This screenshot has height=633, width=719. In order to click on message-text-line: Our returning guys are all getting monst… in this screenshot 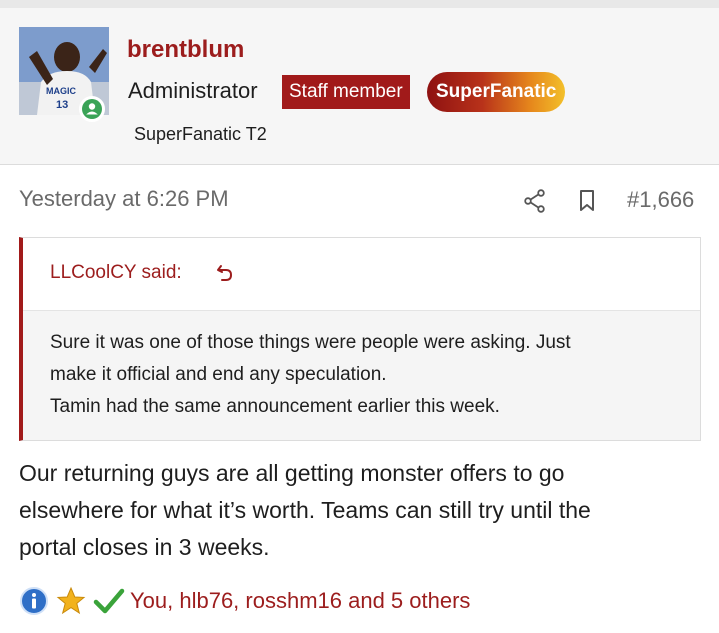, I will do `click(292, 473)`.